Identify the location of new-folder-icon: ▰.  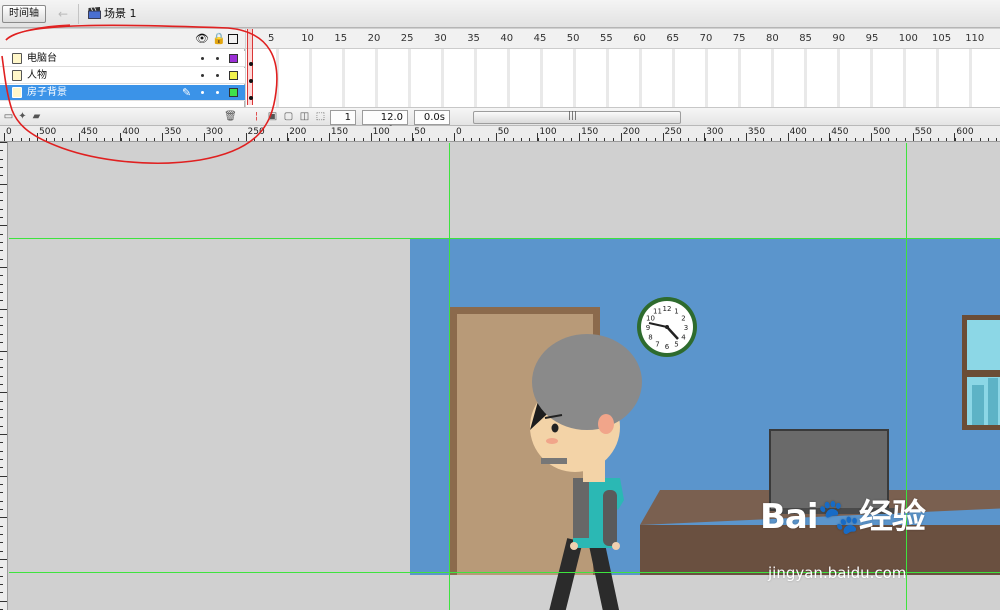
(36, 116).